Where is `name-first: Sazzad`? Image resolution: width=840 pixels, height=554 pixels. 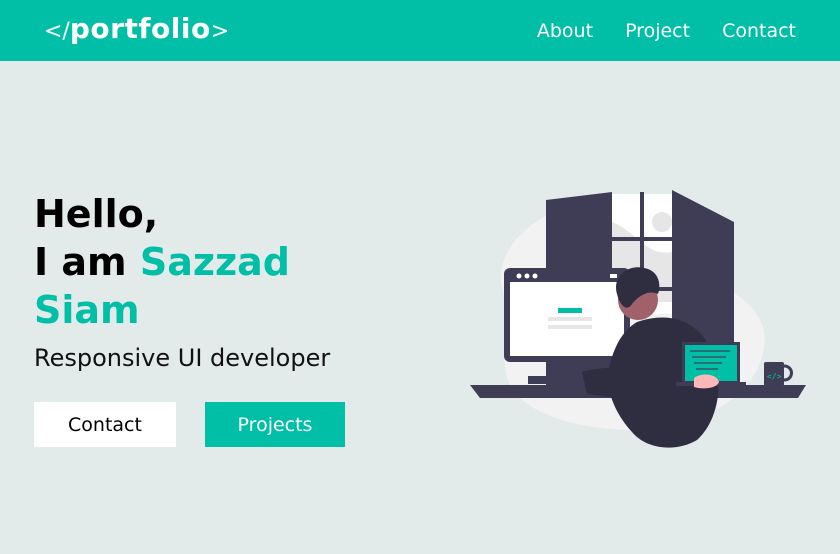
name-first: Sazzad is located at coordinates (214, 262).